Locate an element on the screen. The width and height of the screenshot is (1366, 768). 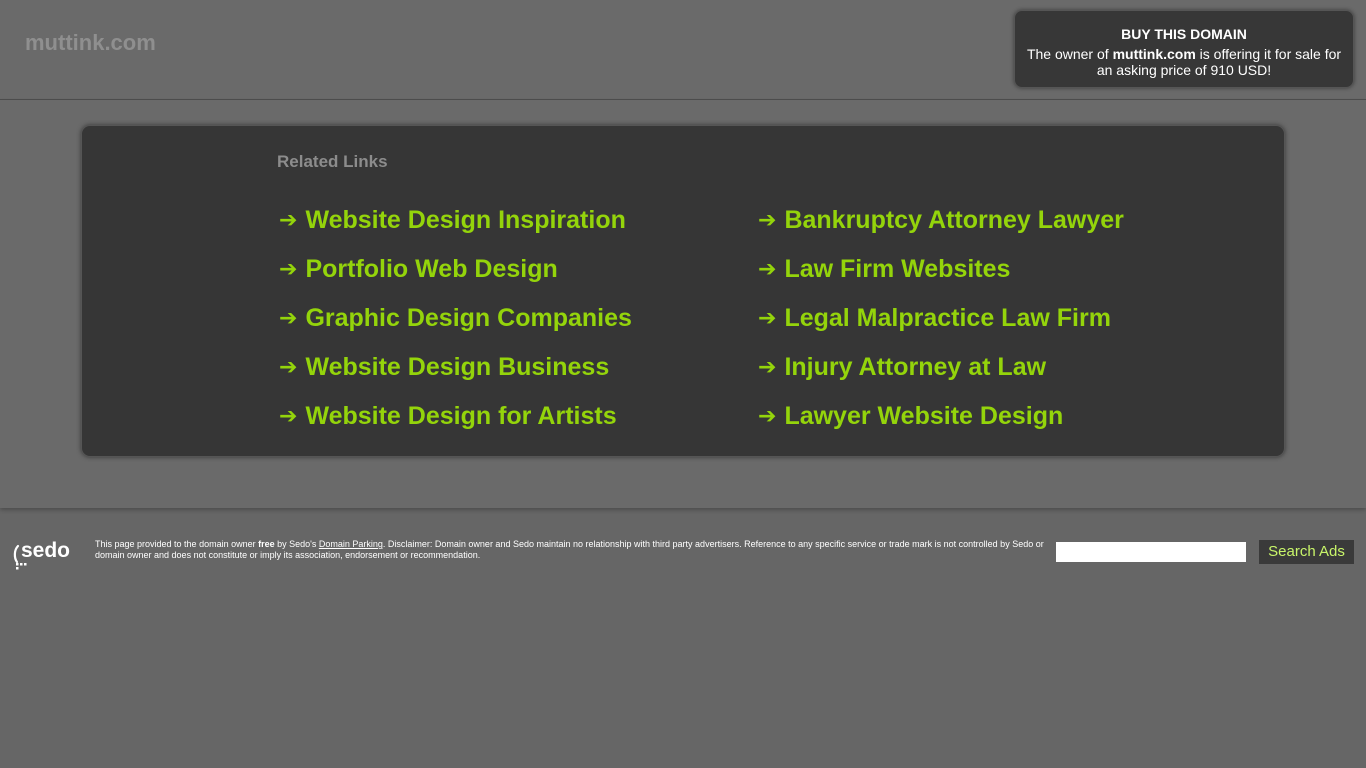
related-link-label: Portfolio Web Design is located at coordinates (431, 269).